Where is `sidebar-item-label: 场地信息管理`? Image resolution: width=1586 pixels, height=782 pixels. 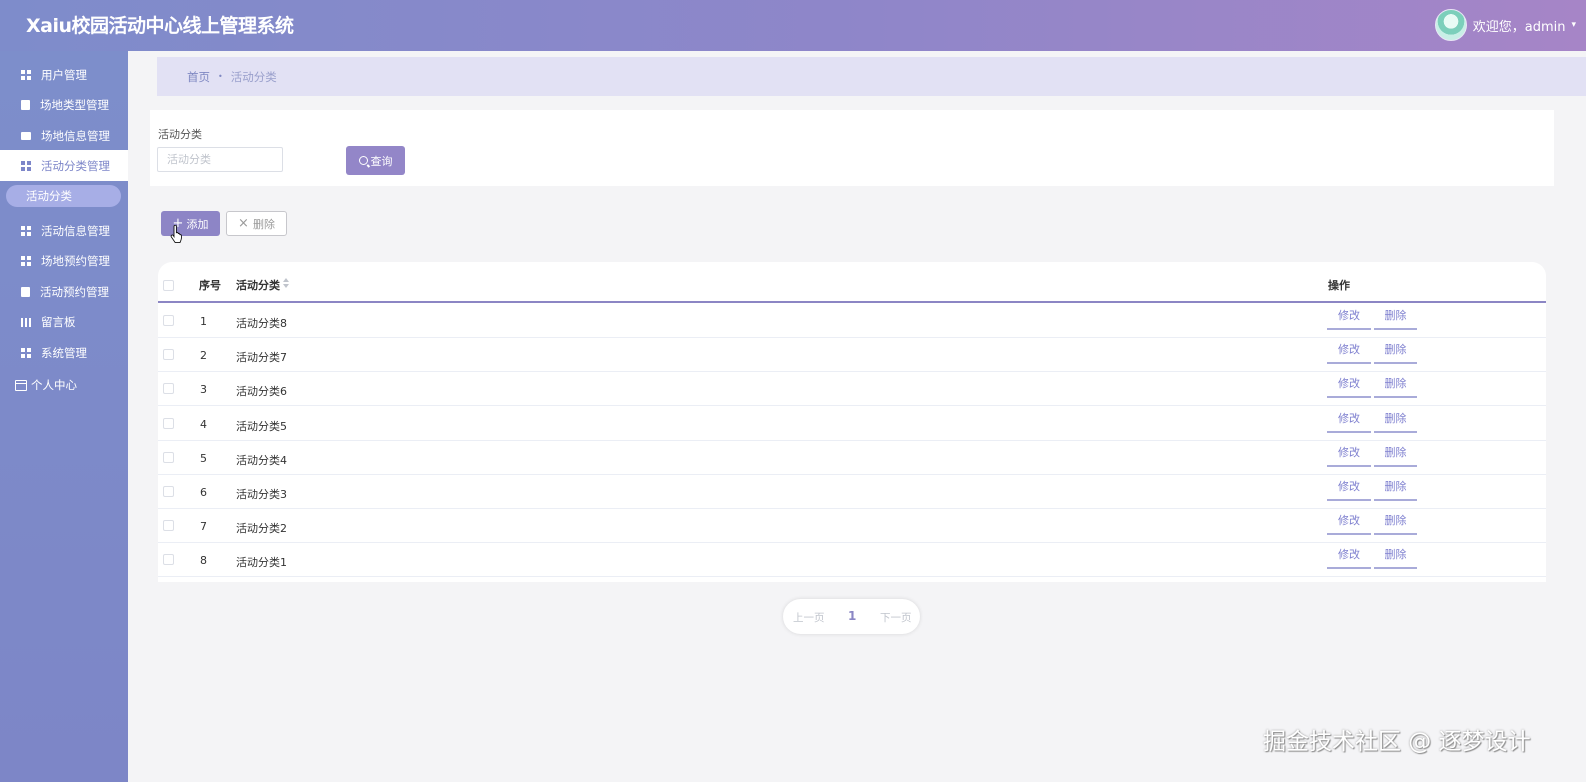 sidebar-item-label: 场地信息管理 is located at coordinates (75, 135).